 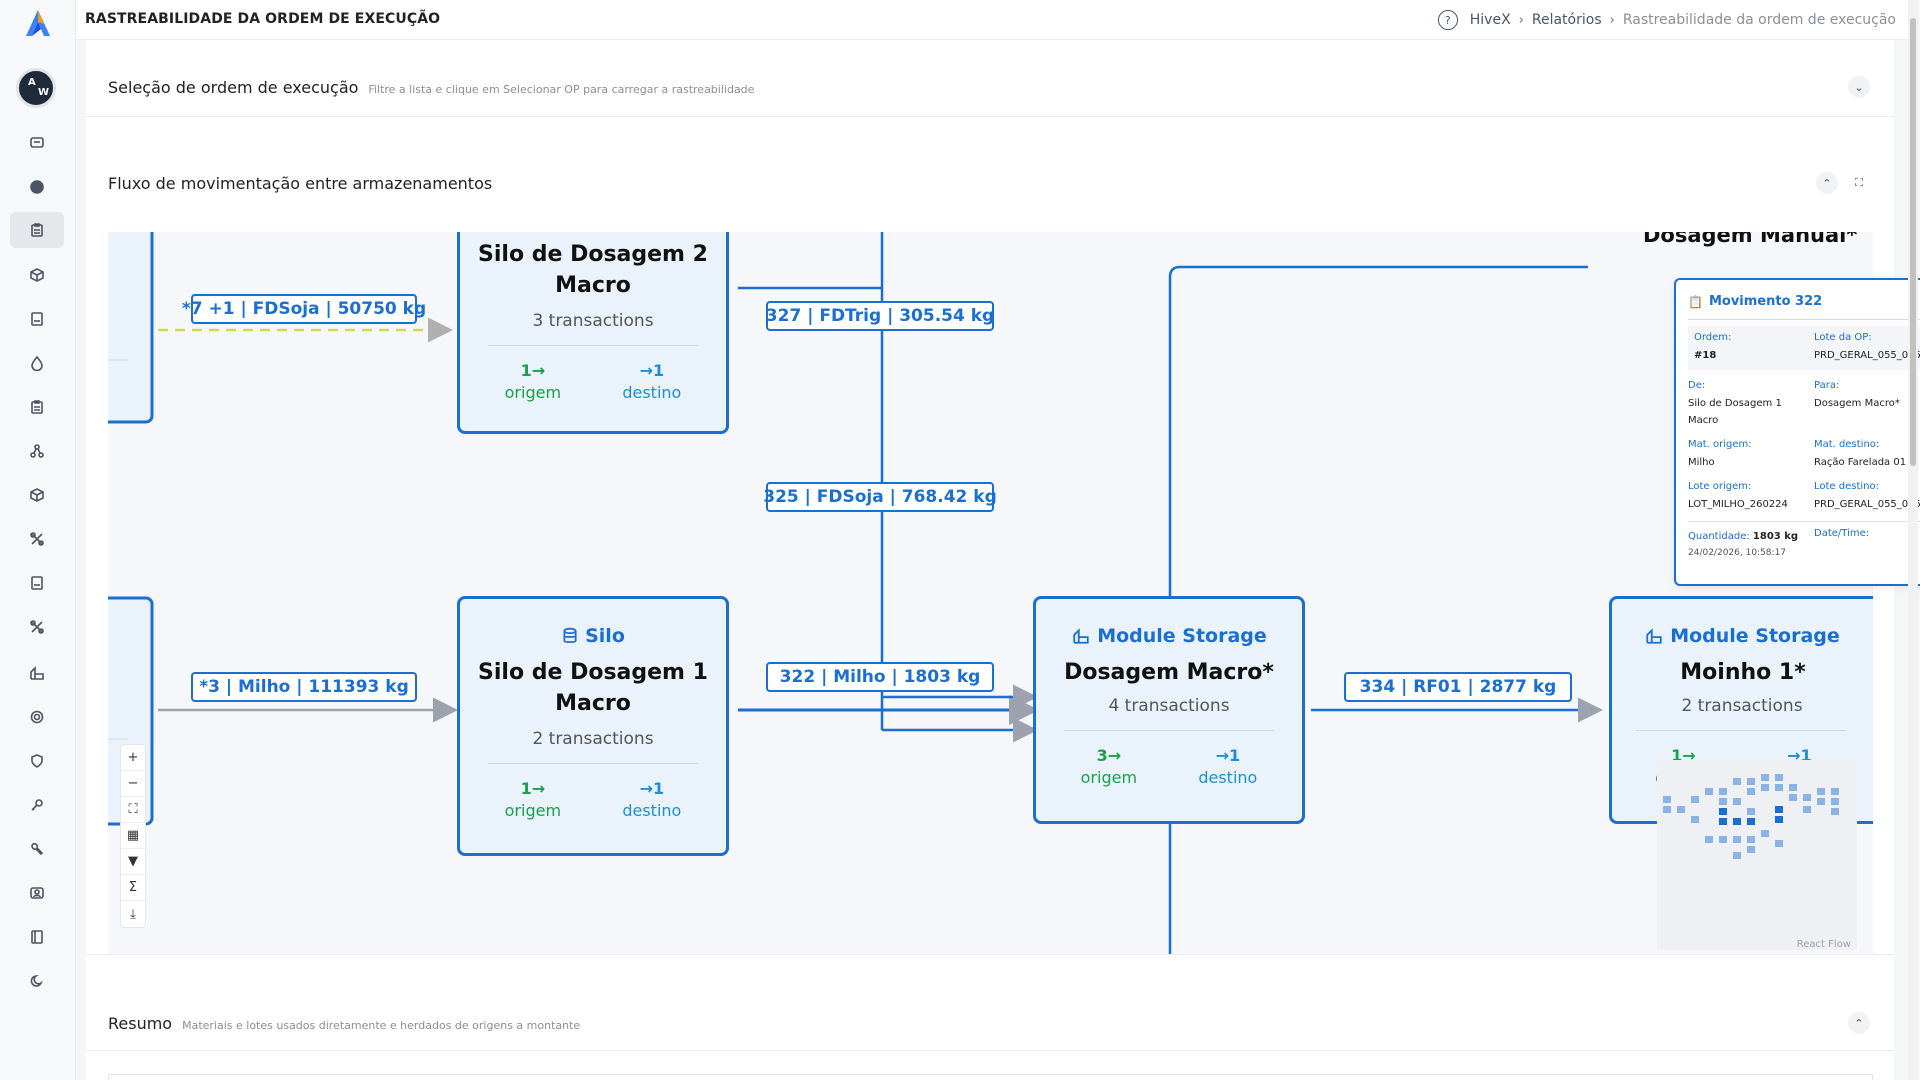 I want to click on file-icon, so click(x=37, y=319).